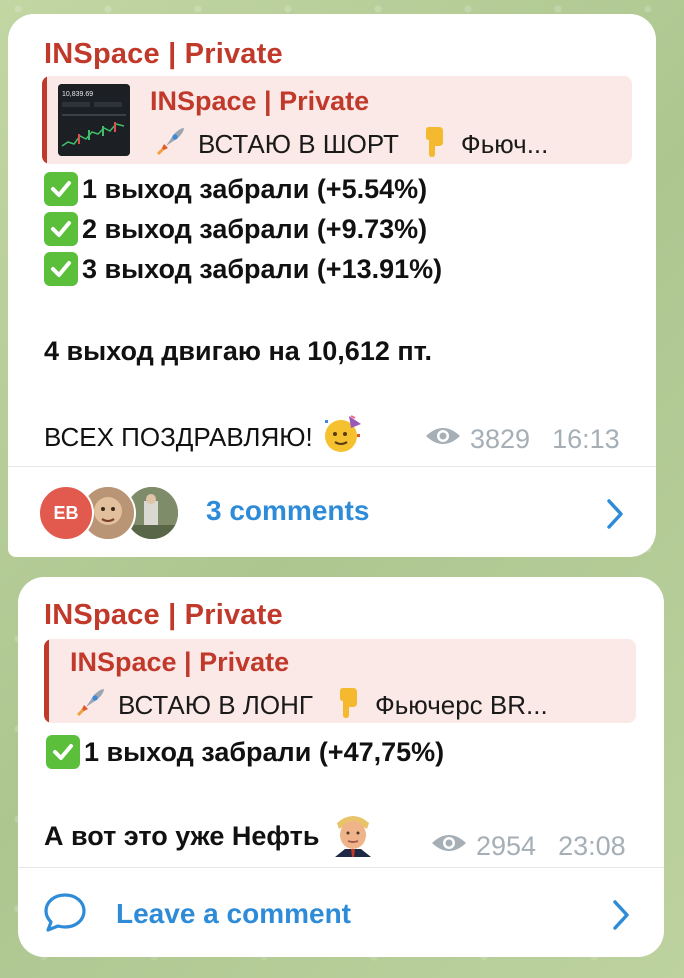 This screenshot has width=684, height=978. I want to click on avatar-initials: EB, so click(66, 512).